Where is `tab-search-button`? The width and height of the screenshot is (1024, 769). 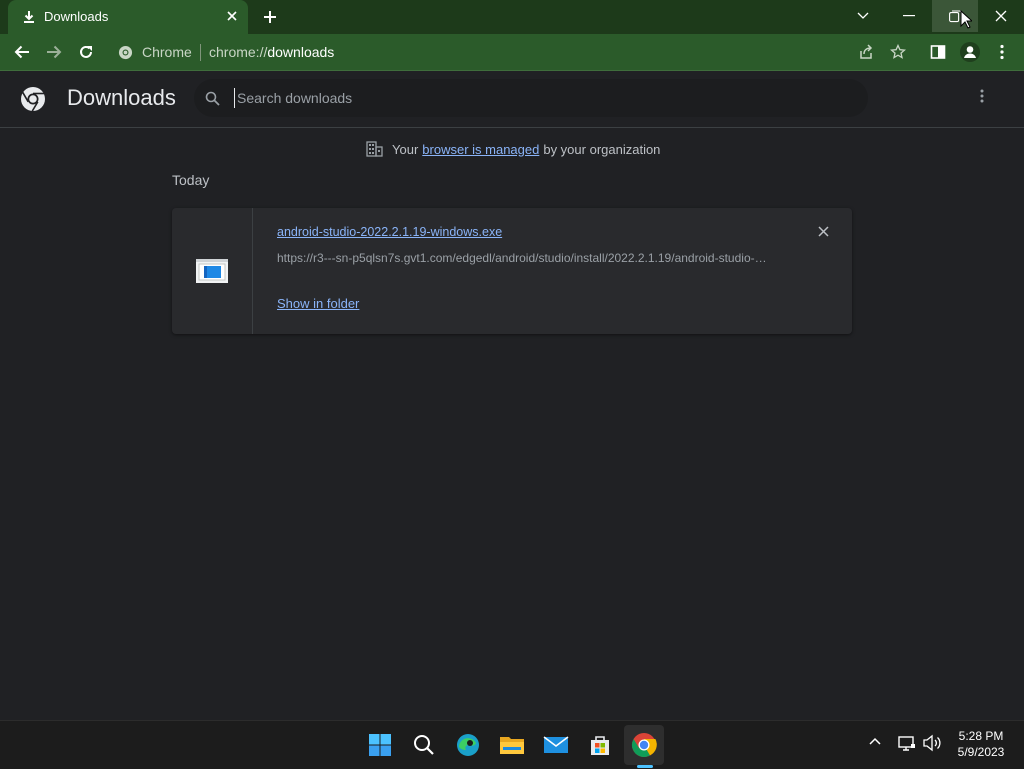 tab-search-button is located at coordinates (863, 16).